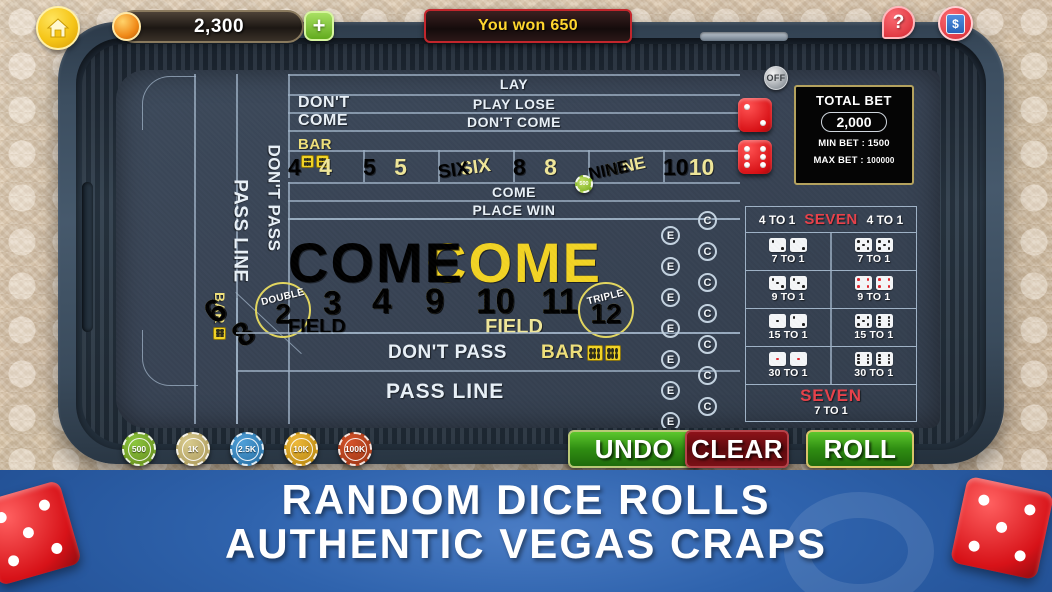 The image size is (1052, 592). I want to click on prop-seven-footer: SEVEN 7 TO 1, so click(831, 403).